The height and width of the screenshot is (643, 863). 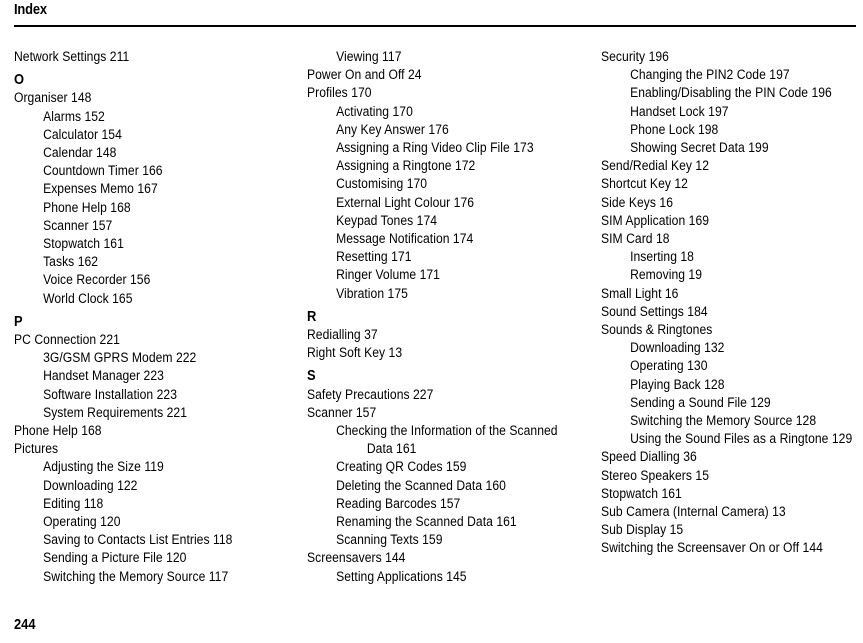 What do you see at coordinates (655, 220) in the screenshot?
I see `index-entry: SIM Application 169` at bounding box center [655, 220].